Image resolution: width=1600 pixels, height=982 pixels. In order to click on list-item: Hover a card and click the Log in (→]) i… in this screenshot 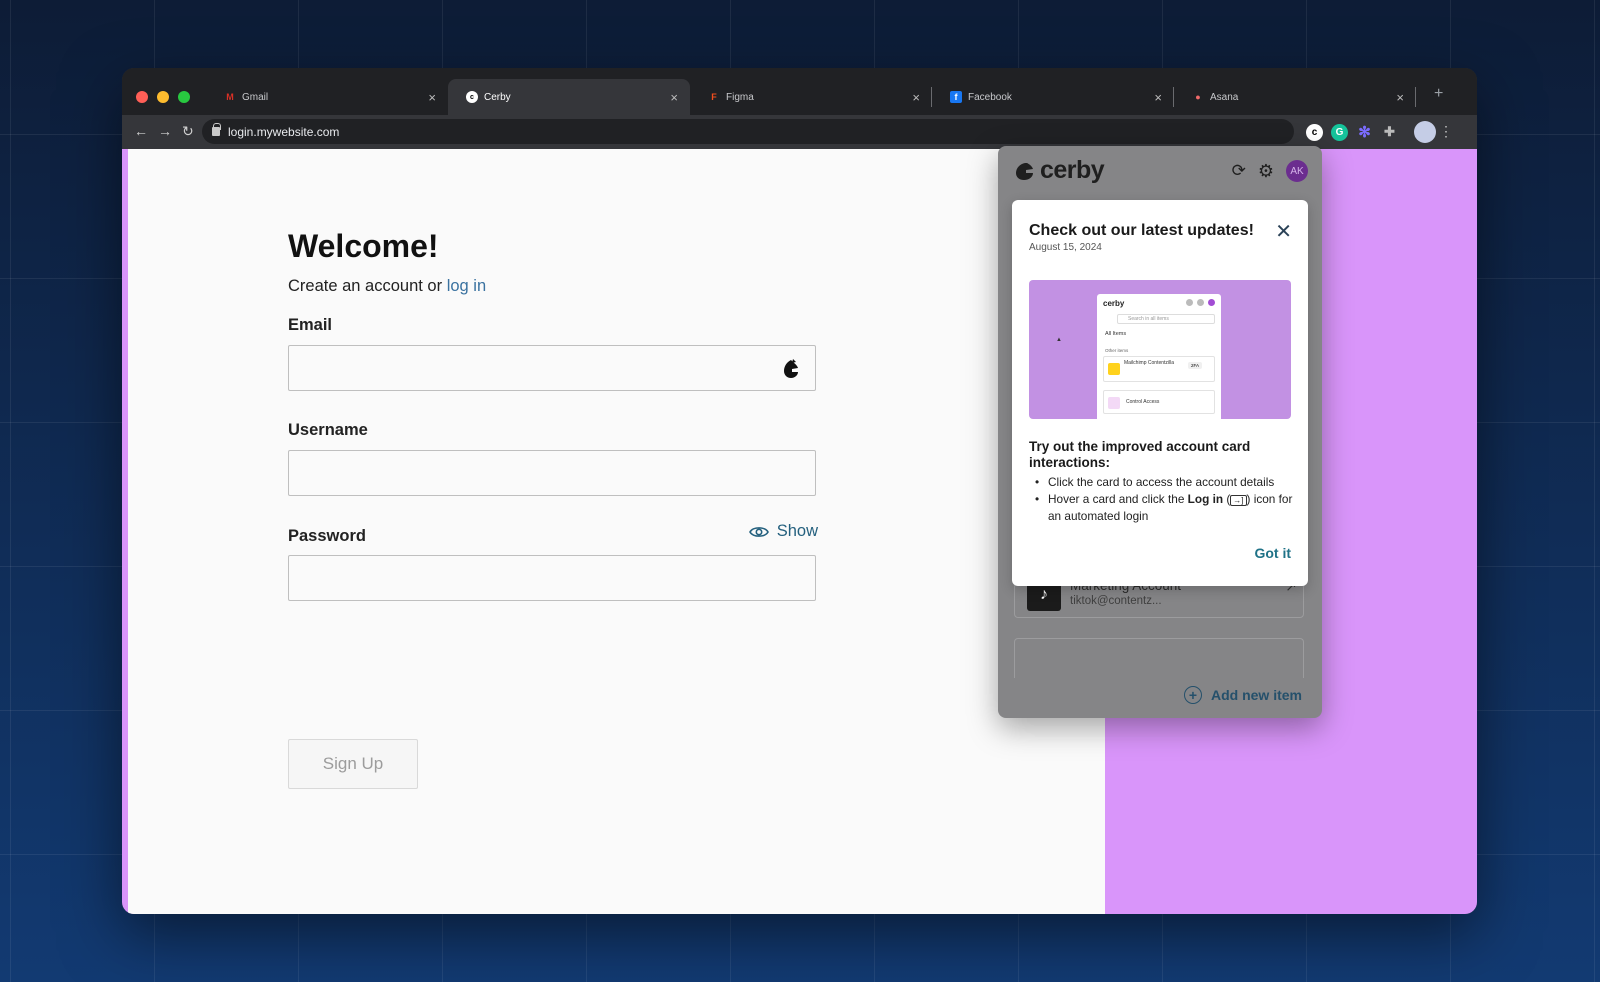, I will do `click(1164, 508)`.